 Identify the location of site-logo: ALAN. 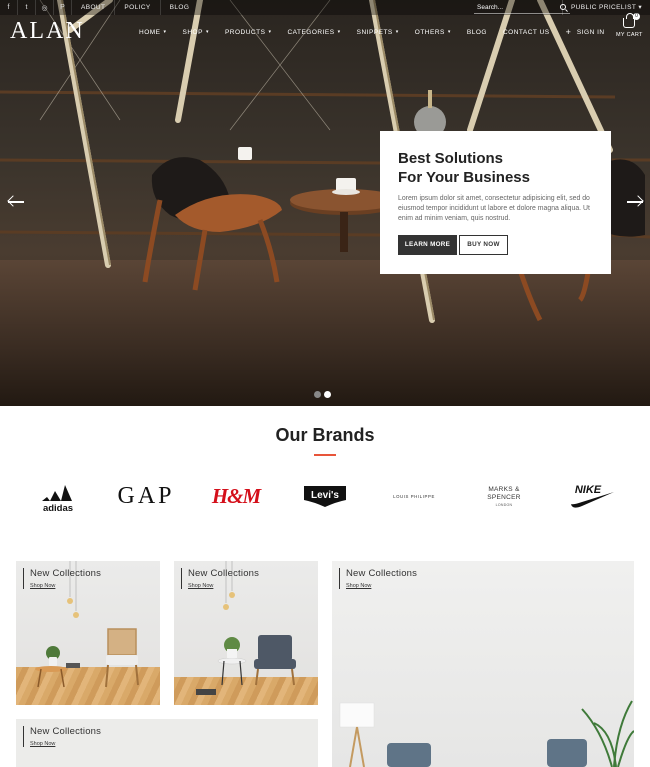
(47, 31).